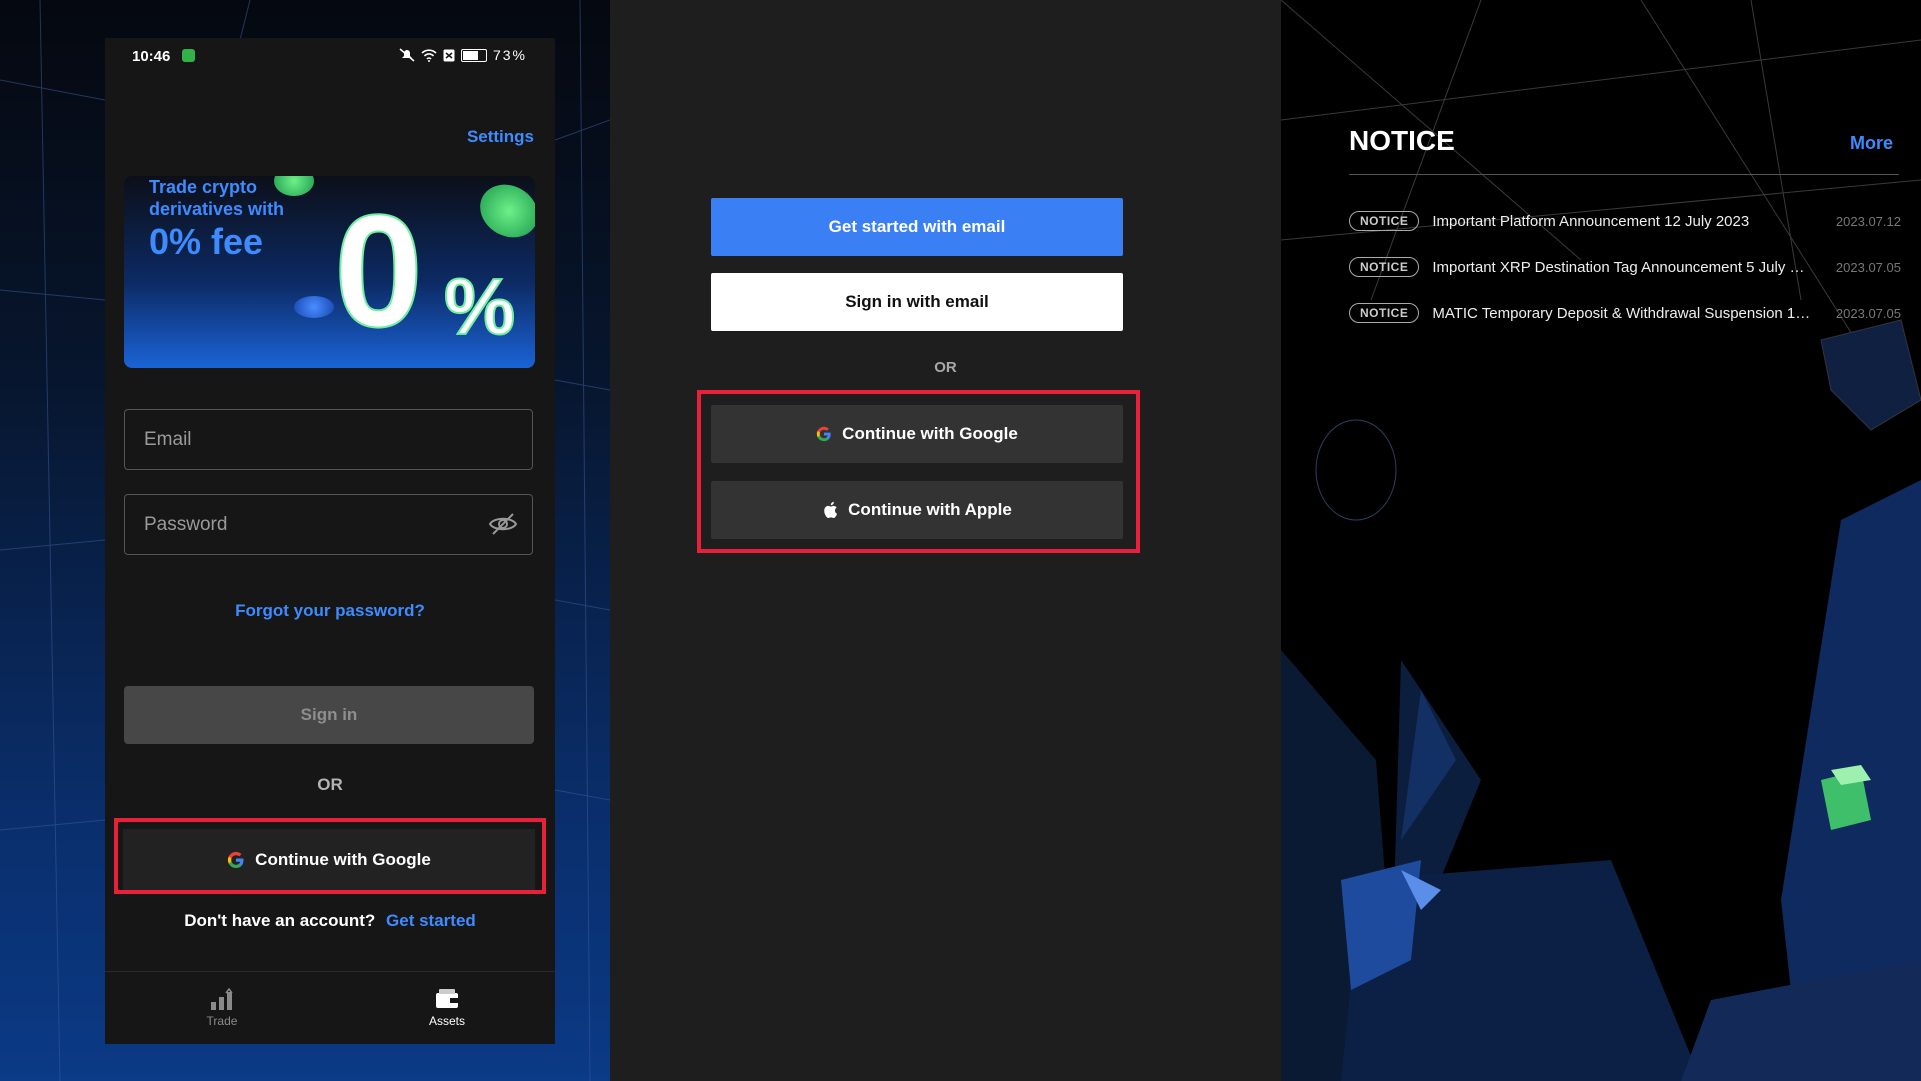 This screenshot has height=1081, width=1921. What do you see at coordinates (222, 1021) in the screenshot?
I see `nav-label: Trade` at bounding box center [222, 1021].